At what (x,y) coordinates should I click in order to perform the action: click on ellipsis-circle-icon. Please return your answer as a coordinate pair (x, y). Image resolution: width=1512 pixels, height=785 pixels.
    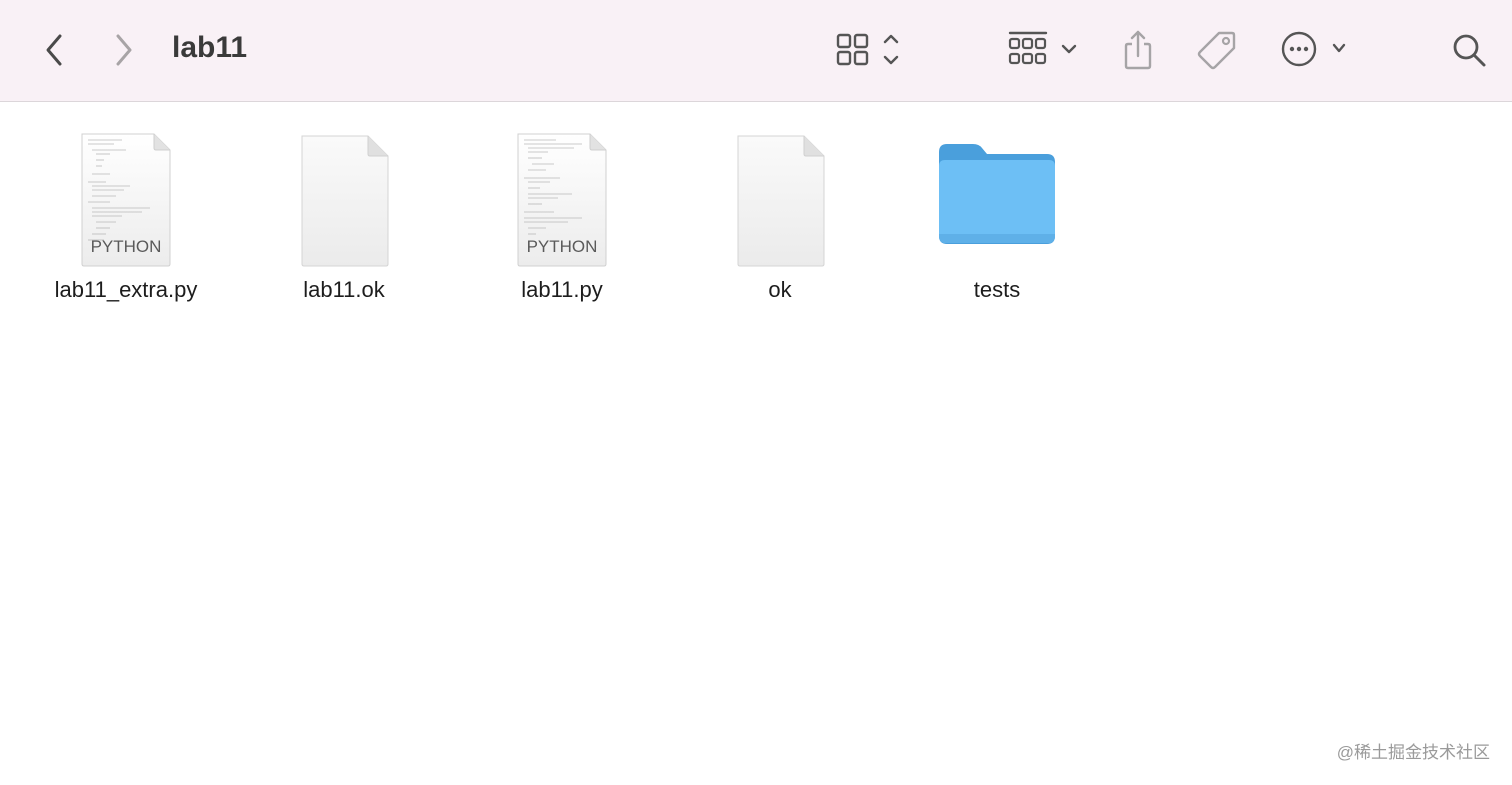
    Looking at the image, I should click on (1313, 49).